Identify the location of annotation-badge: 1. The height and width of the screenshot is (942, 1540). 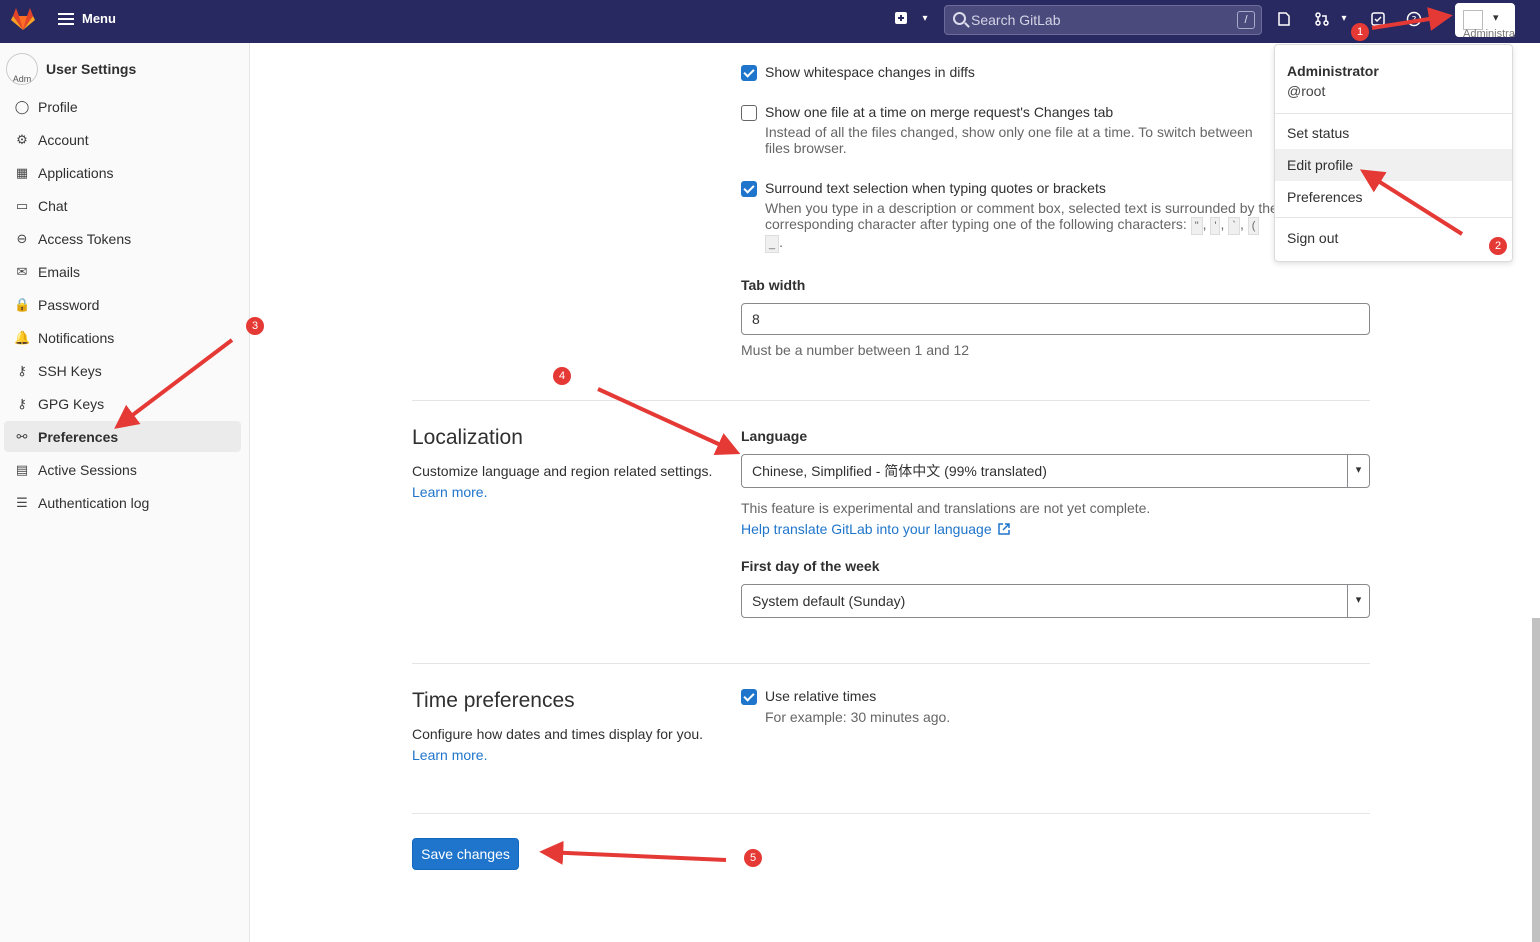
(1360, 32).